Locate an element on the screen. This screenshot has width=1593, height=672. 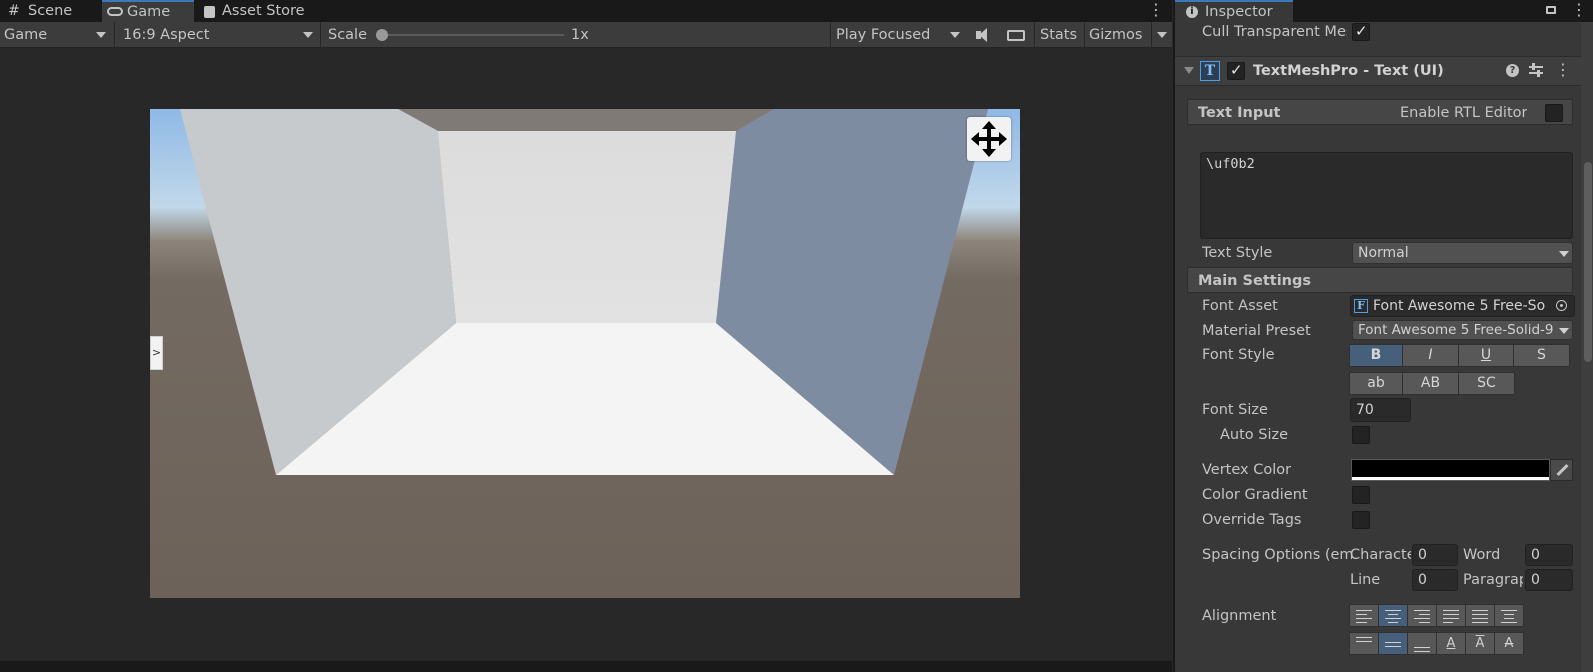
rtl-editor-label: Enable RTL Editor is located at coordinates (1464, 113).